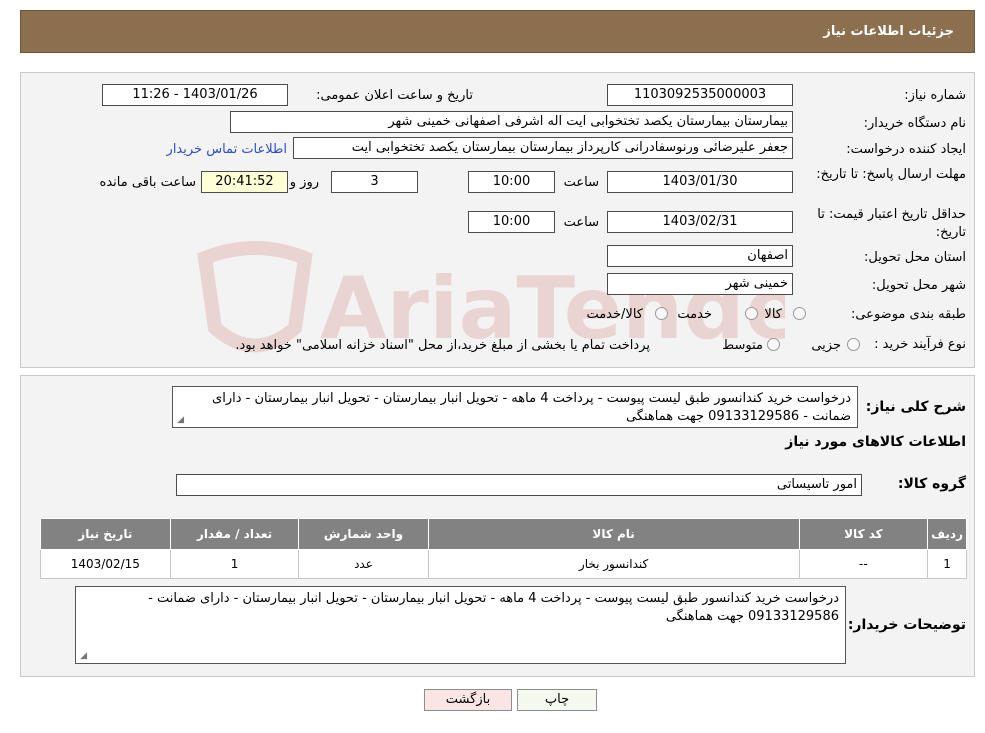 The height and width of the screenshot is (733, 985). Describe the element at coordinates (947, 564) in the screenshot. I see `cell-row: 1` at that location.